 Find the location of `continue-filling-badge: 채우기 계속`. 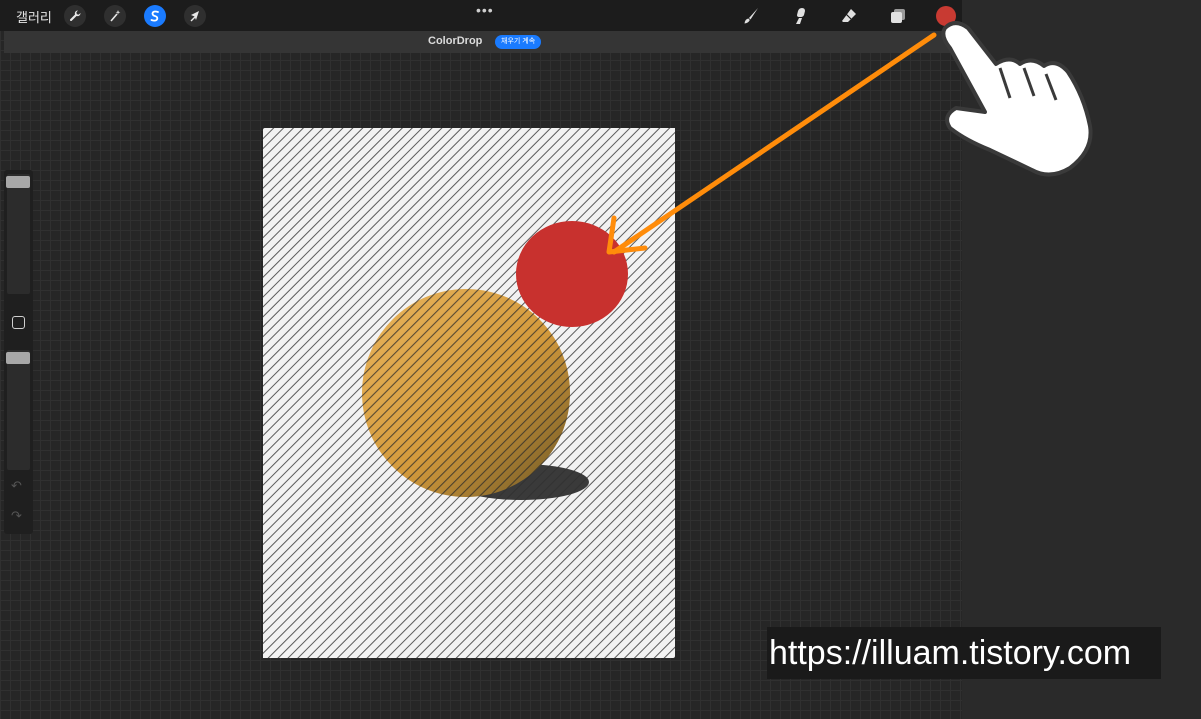

continue-filling-badge: 채우기 계속 is located at coordinates (518, 42).